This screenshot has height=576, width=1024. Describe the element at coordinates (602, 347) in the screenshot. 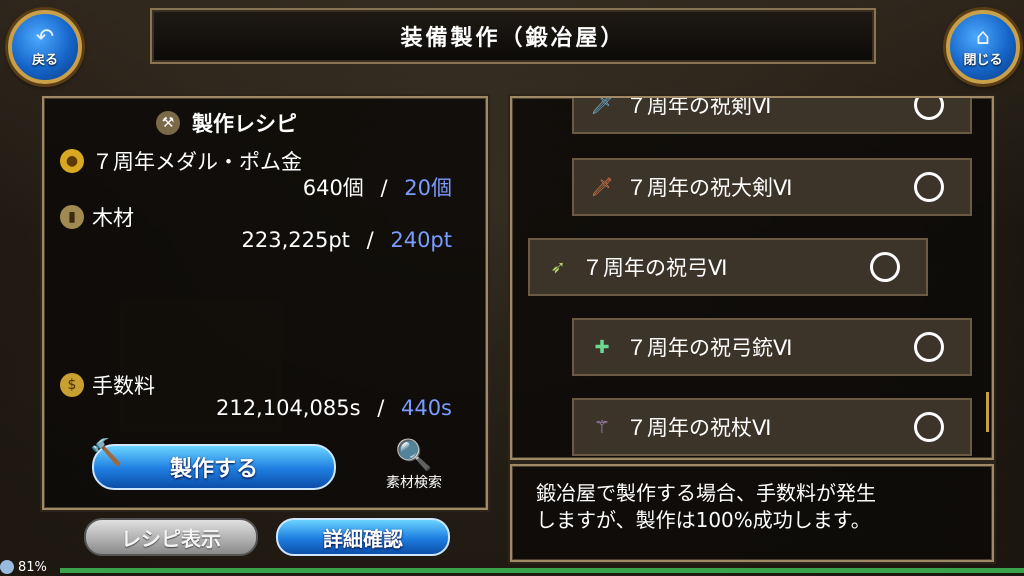

I see `crossbow-icon: ✚` at that location.